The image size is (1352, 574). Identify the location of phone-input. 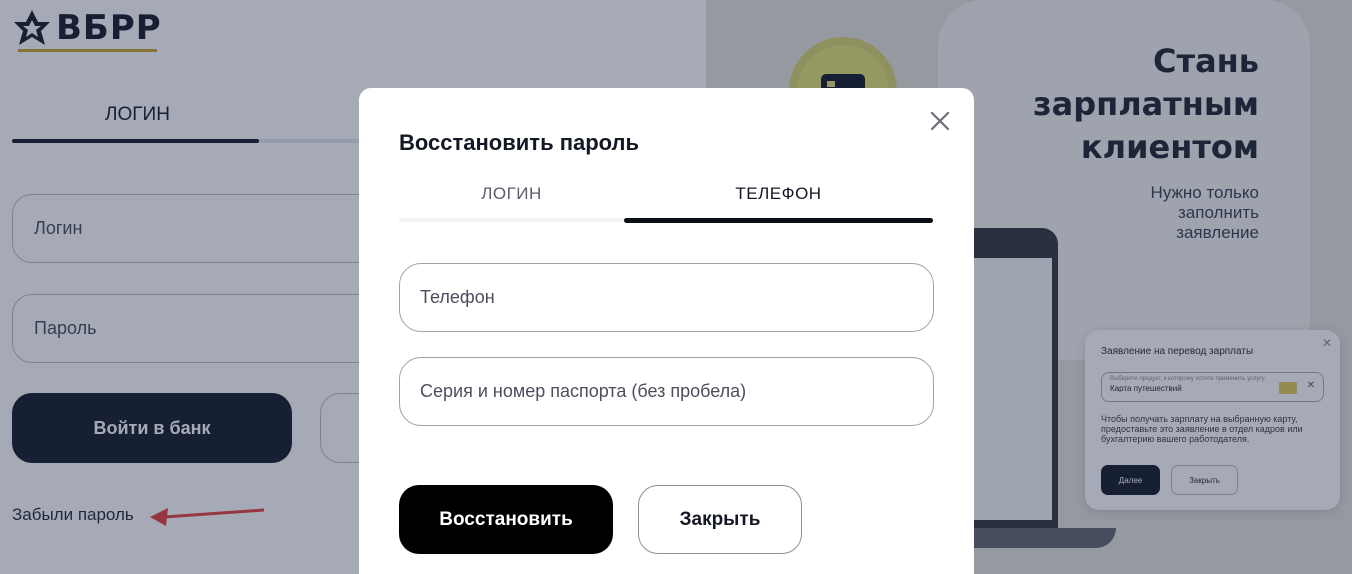
(666, 297).